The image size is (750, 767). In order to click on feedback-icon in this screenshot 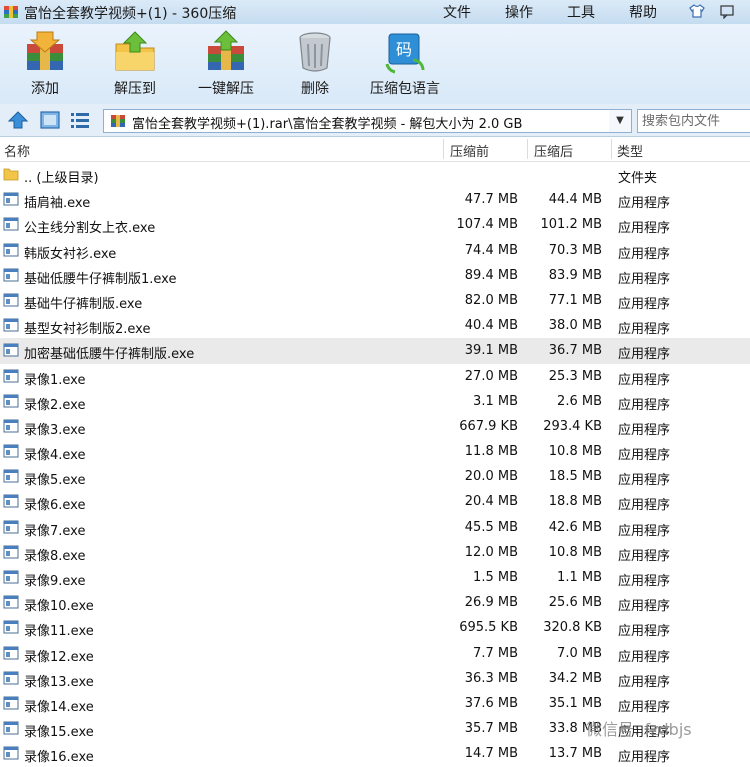, I will do `click(727, 12)`.